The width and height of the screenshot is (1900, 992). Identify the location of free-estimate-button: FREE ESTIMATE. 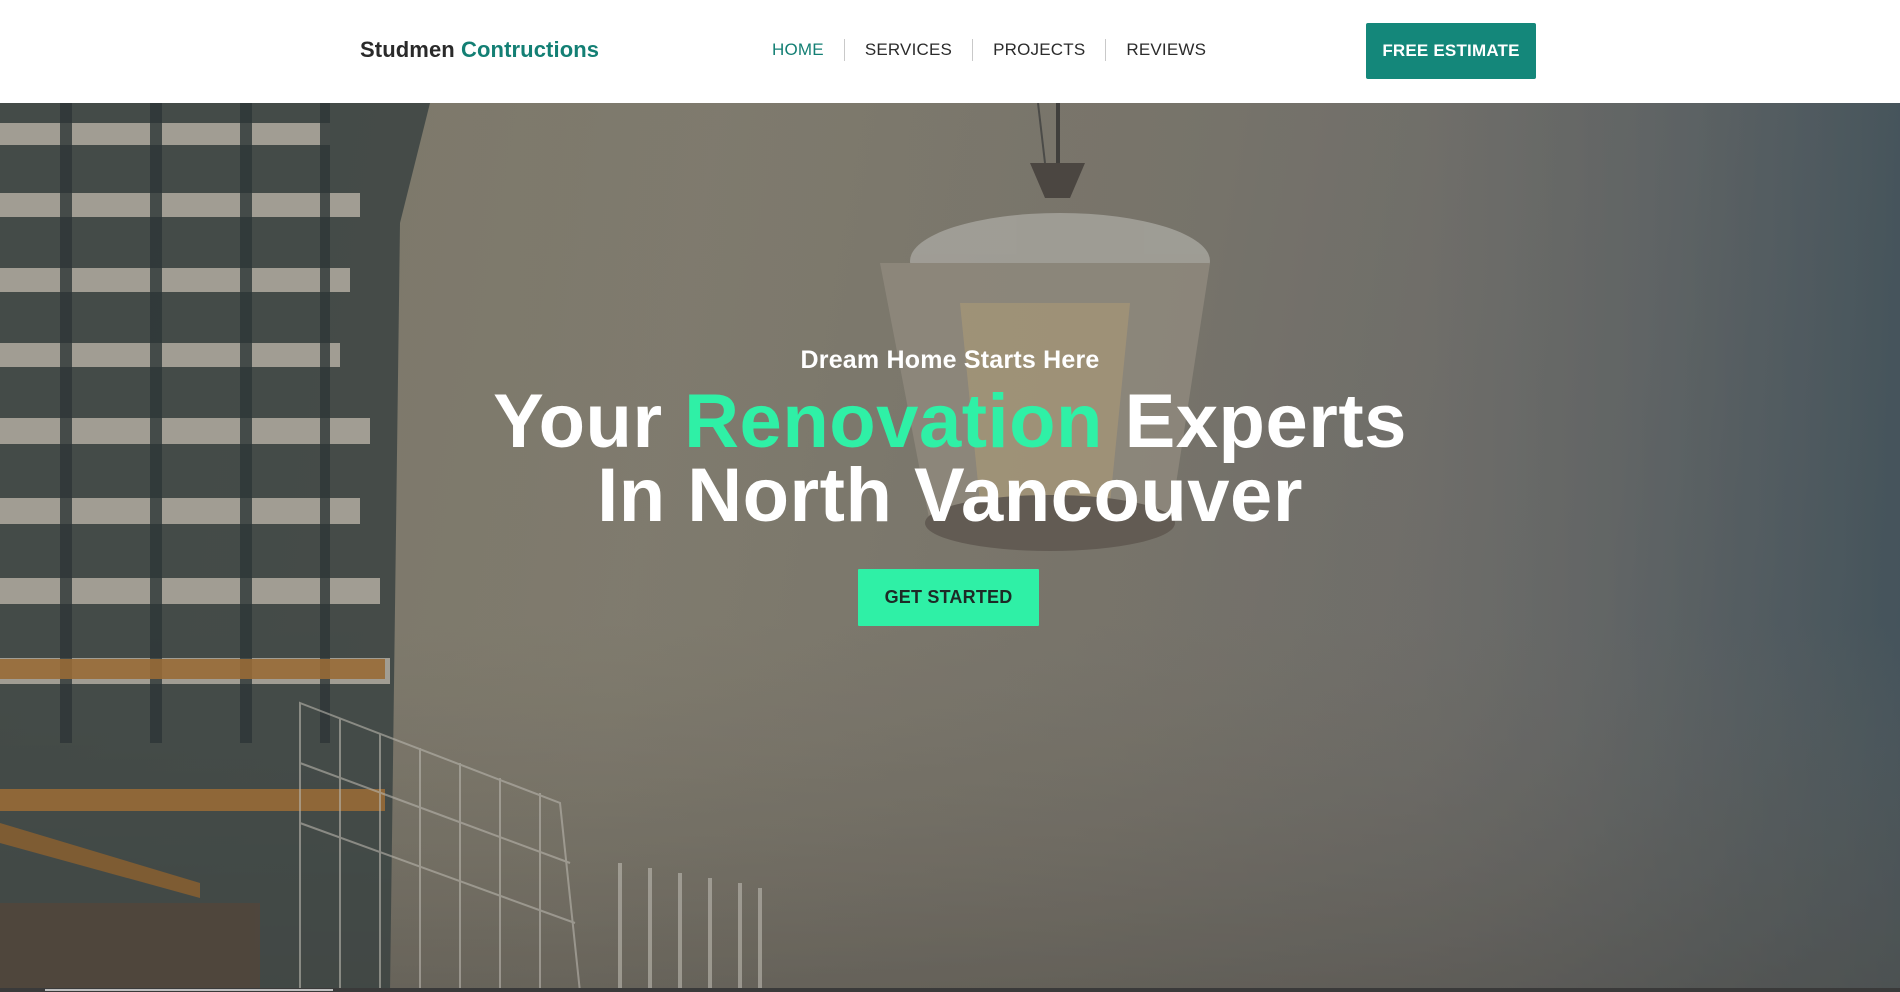
(1451, 51).